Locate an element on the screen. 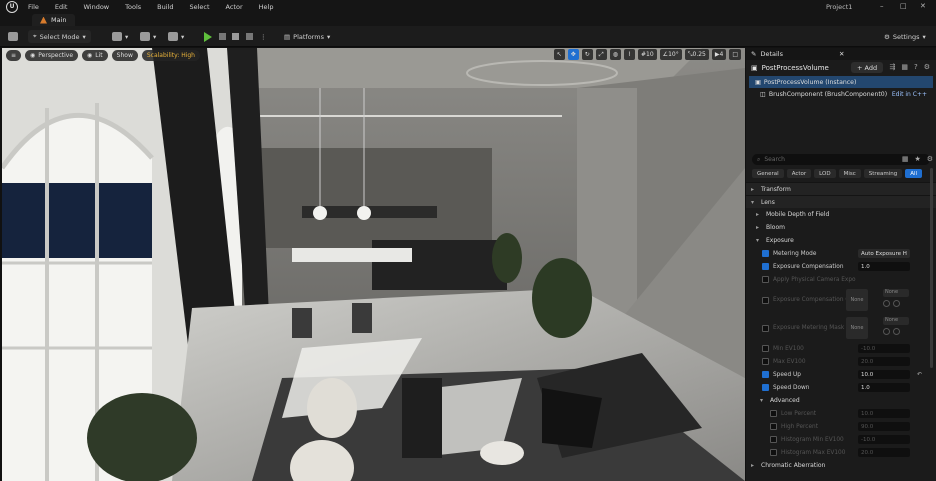  add-component-button: + Add is located at coordinates (867, 67).